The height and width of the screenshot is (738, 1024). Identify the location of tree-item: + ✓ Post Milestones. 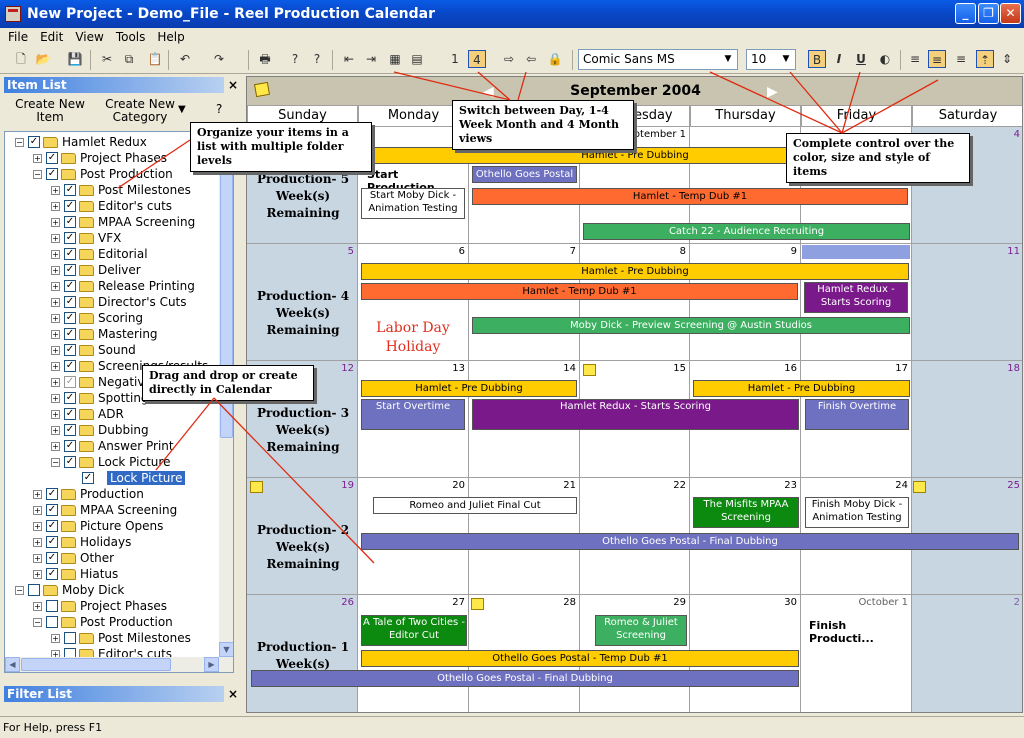
(121, 190).